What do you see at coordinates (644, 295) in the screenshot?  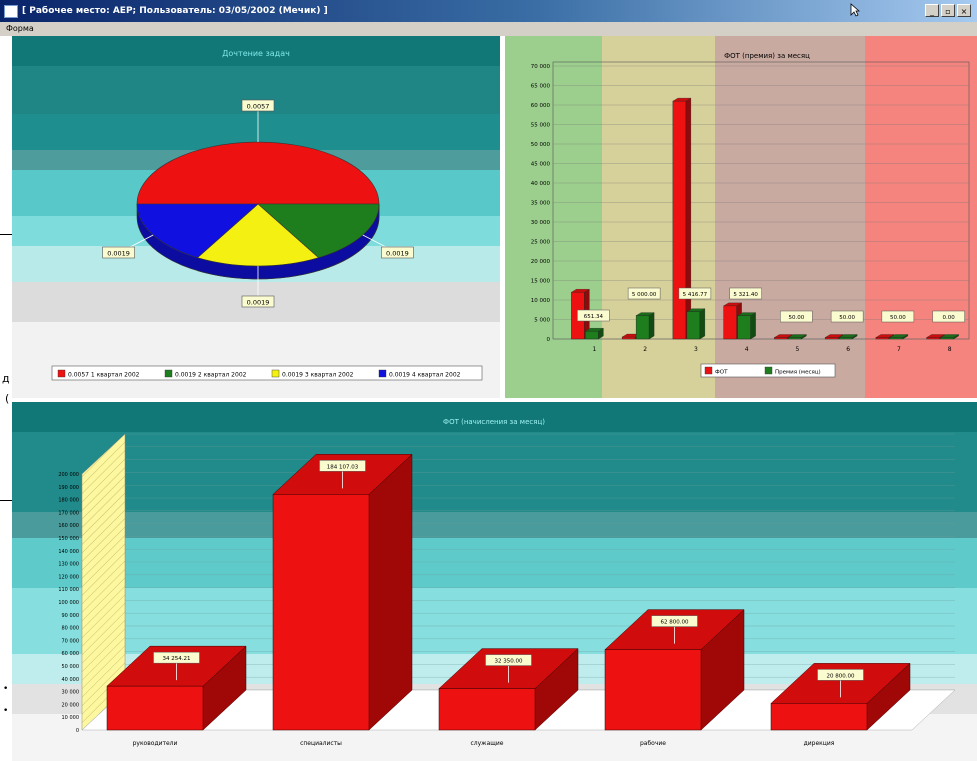 I see `bar-data-label: 5 000.00` at bounding box center [644, 295].